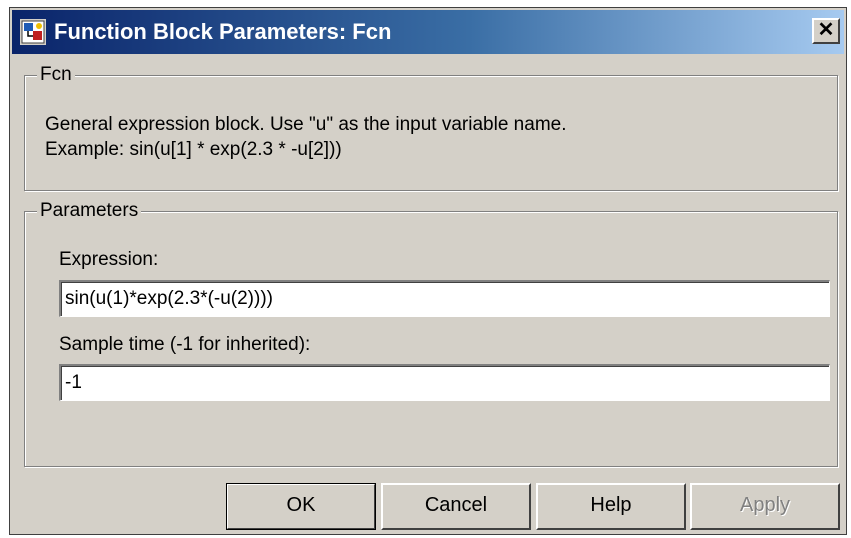  What do you see at coordinates (185, 344) in the screenshot?
I see `sample-time-label: Sample time (-1 for inherited):` at bounding box center [185, 344].